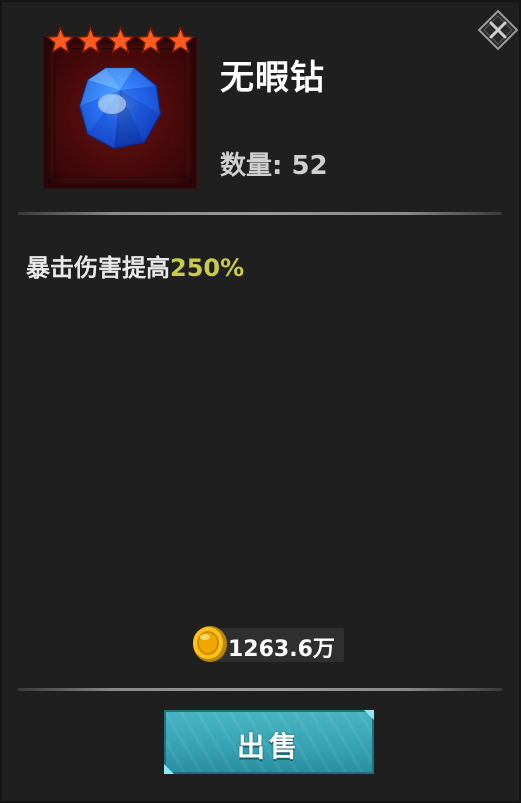 The width and height of the screenshot is (521, 803). I want to click on top-divider, so click(260, 213).